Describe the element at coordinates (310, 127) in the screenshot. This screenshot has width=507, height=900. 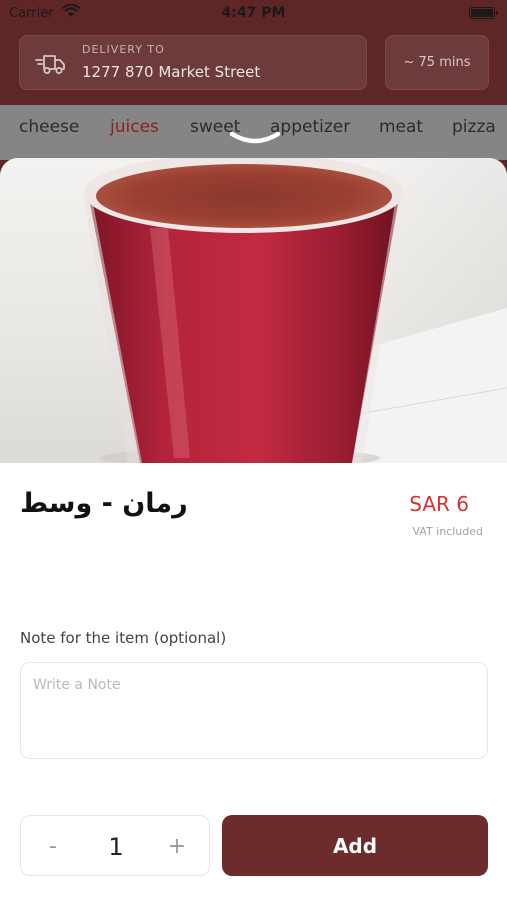
I see `category-tab-appetizer: appetizer` at that location.